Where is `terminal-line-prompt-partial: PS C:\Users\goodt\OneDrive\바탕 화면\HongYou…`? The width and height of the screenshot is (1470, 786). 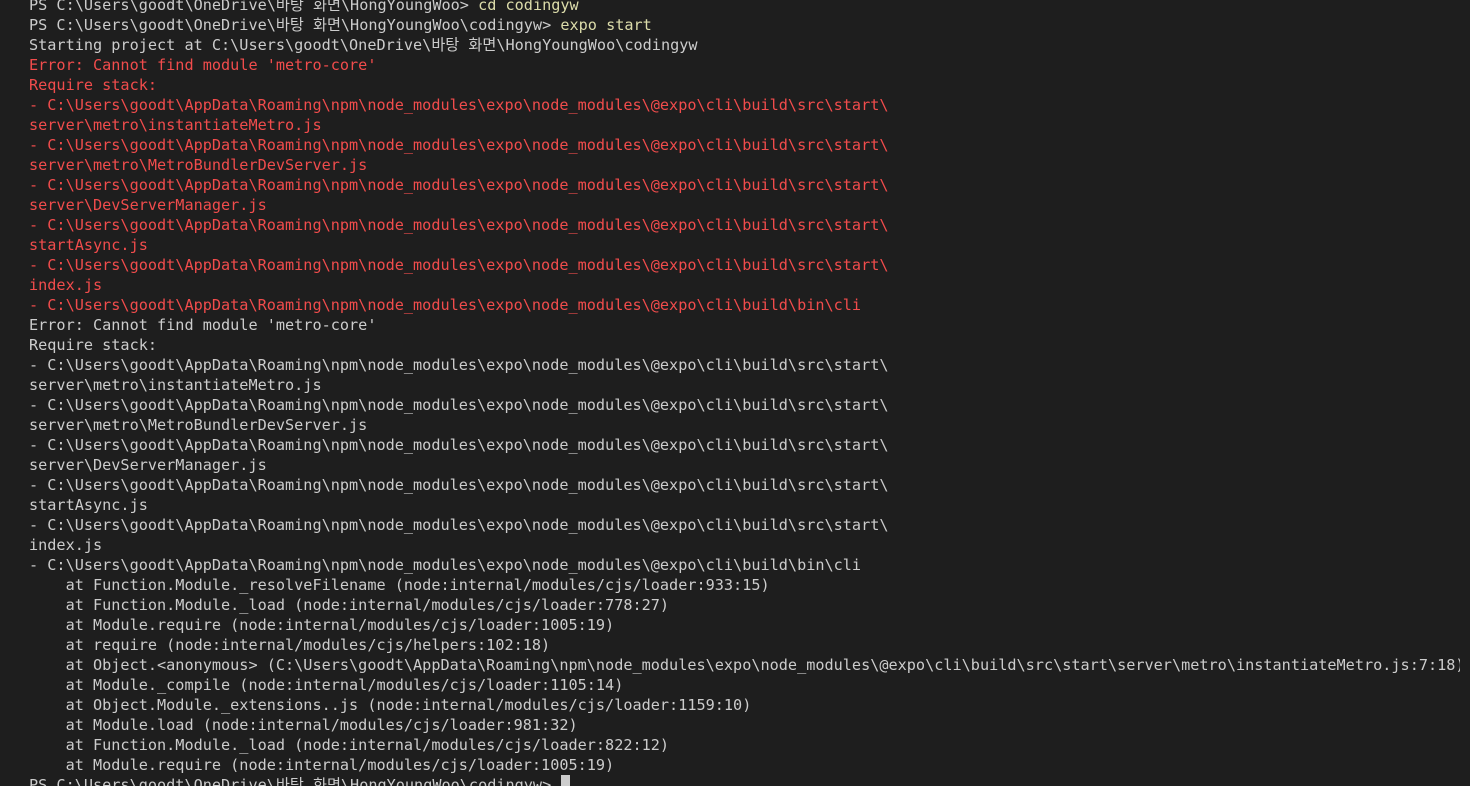
terminal-line-prompt-partial: PS C:\Users\goodt\OneDrive\바탕 화면\HongYou… is located at coordinates (744, 7).